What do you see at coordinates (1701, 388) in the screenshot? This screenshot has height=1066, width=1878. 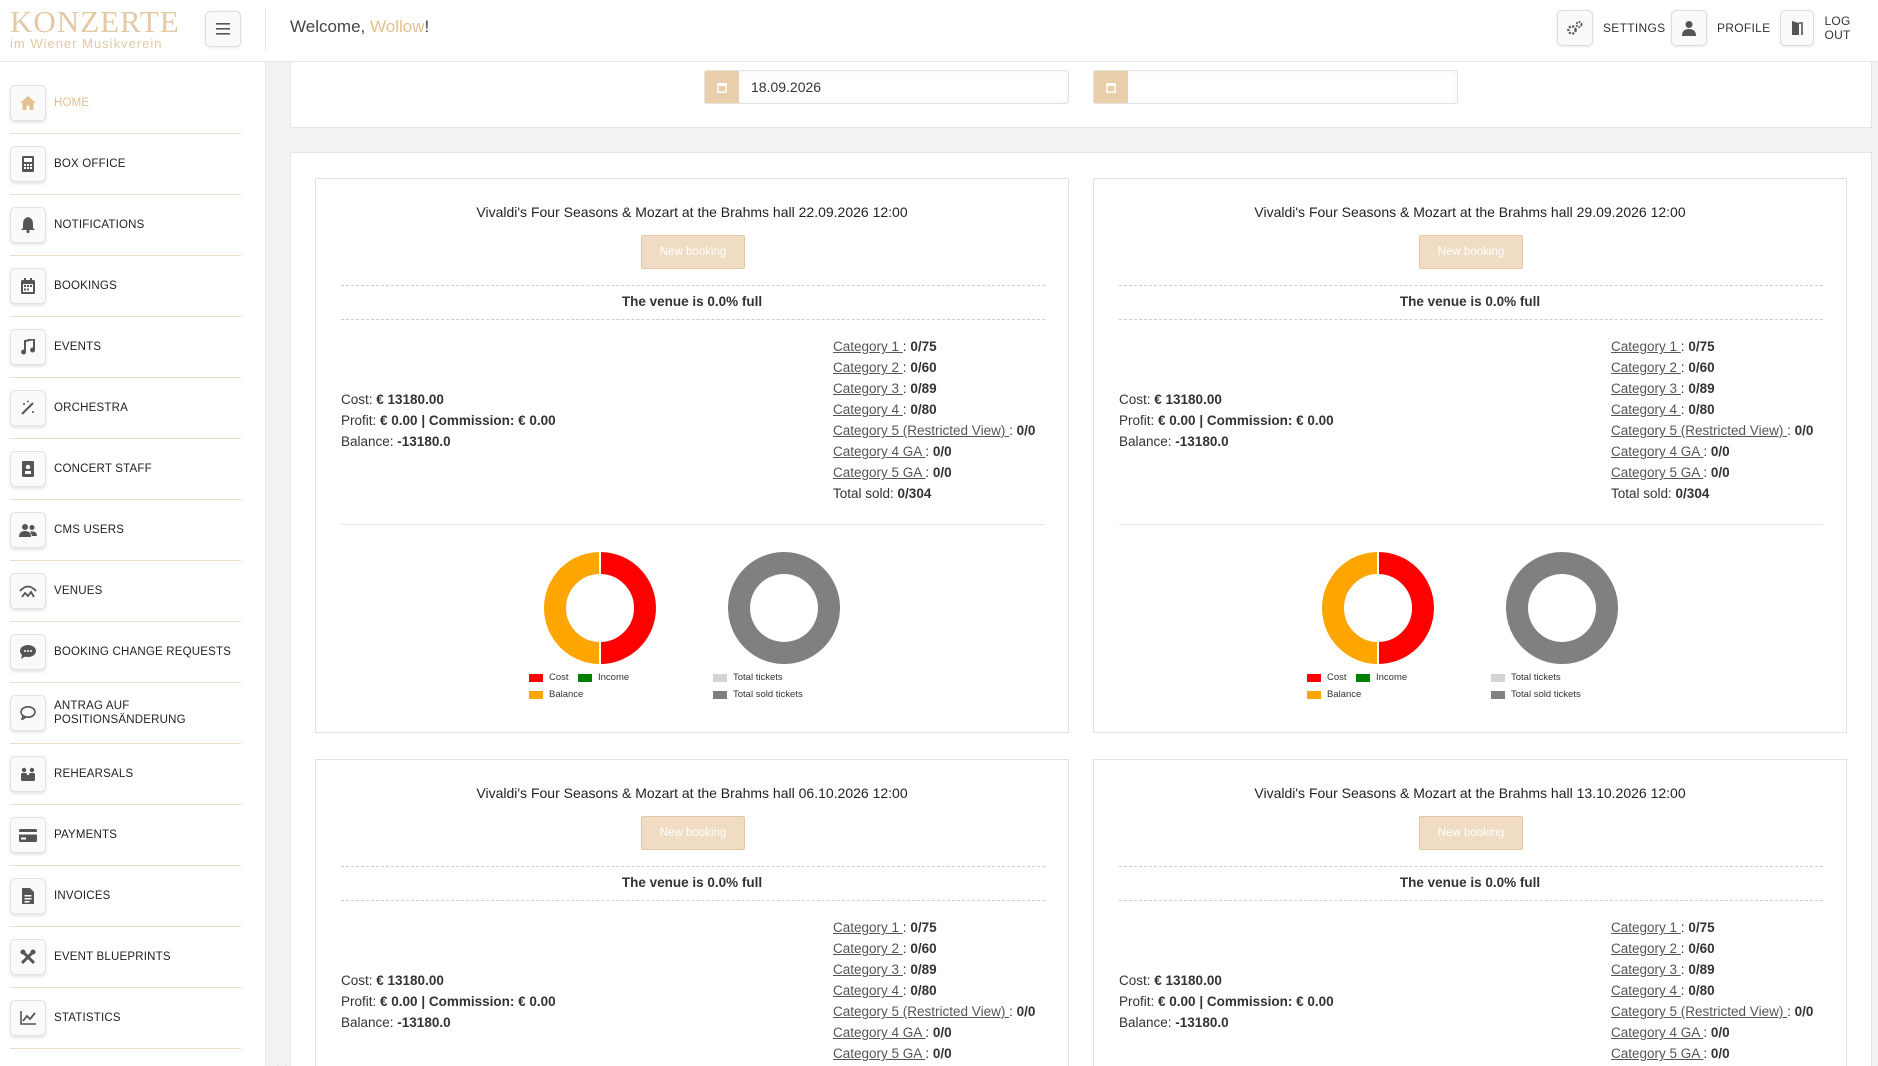 I see `category-count: 0/89` at bounding box center [1701, 388].